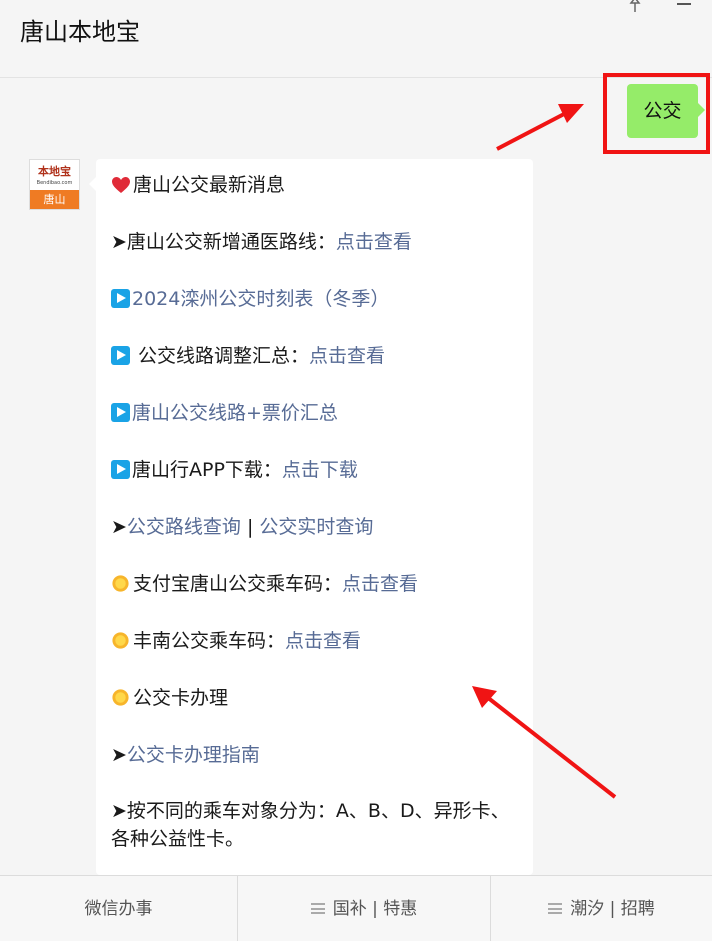  Describe the element at coordinates (260, 299) in the screenshot. I see `timetable-link: 2024滦州公交时刻表（冬季）` at that location.